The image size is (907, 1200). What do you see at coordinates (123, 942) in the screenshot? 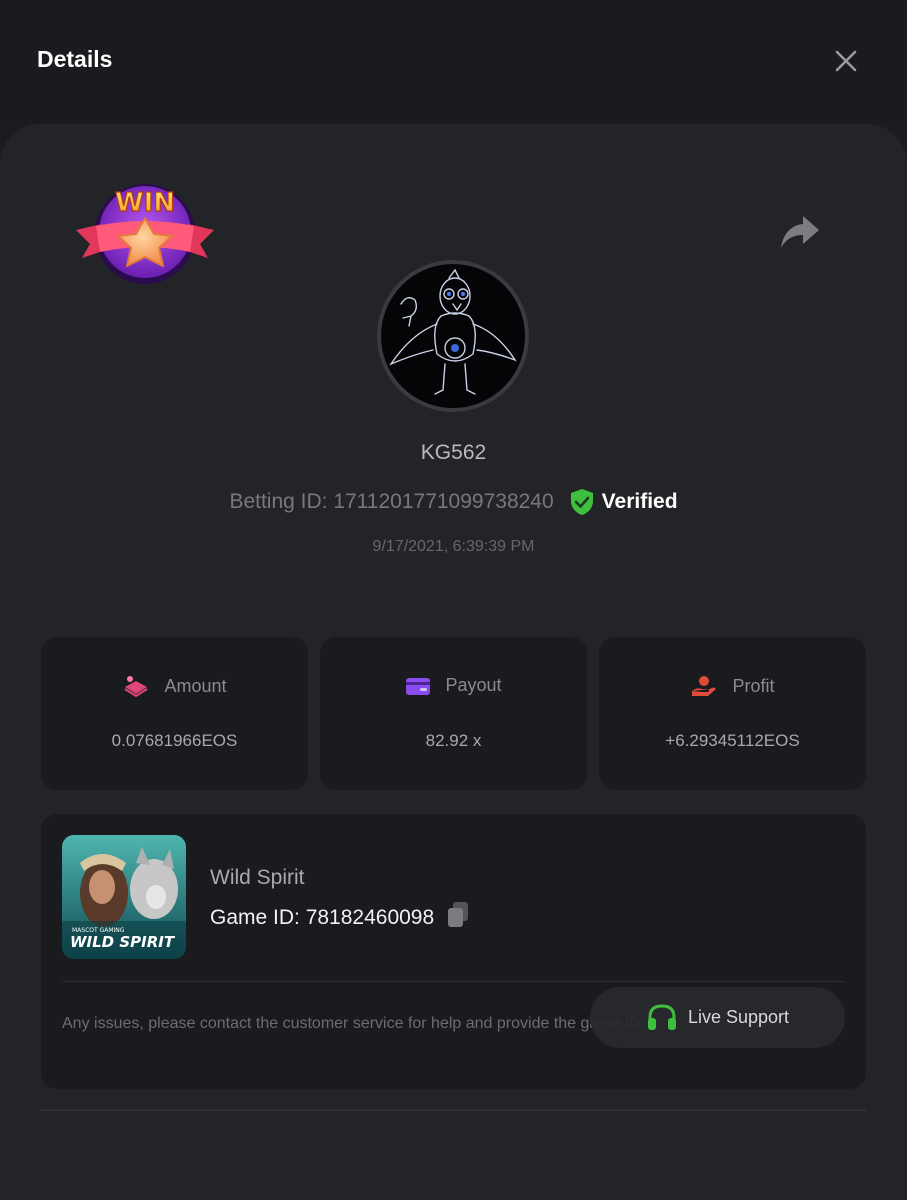
I see `thumb-title: WILD SPIRIT` at bounding box center [123, 942].